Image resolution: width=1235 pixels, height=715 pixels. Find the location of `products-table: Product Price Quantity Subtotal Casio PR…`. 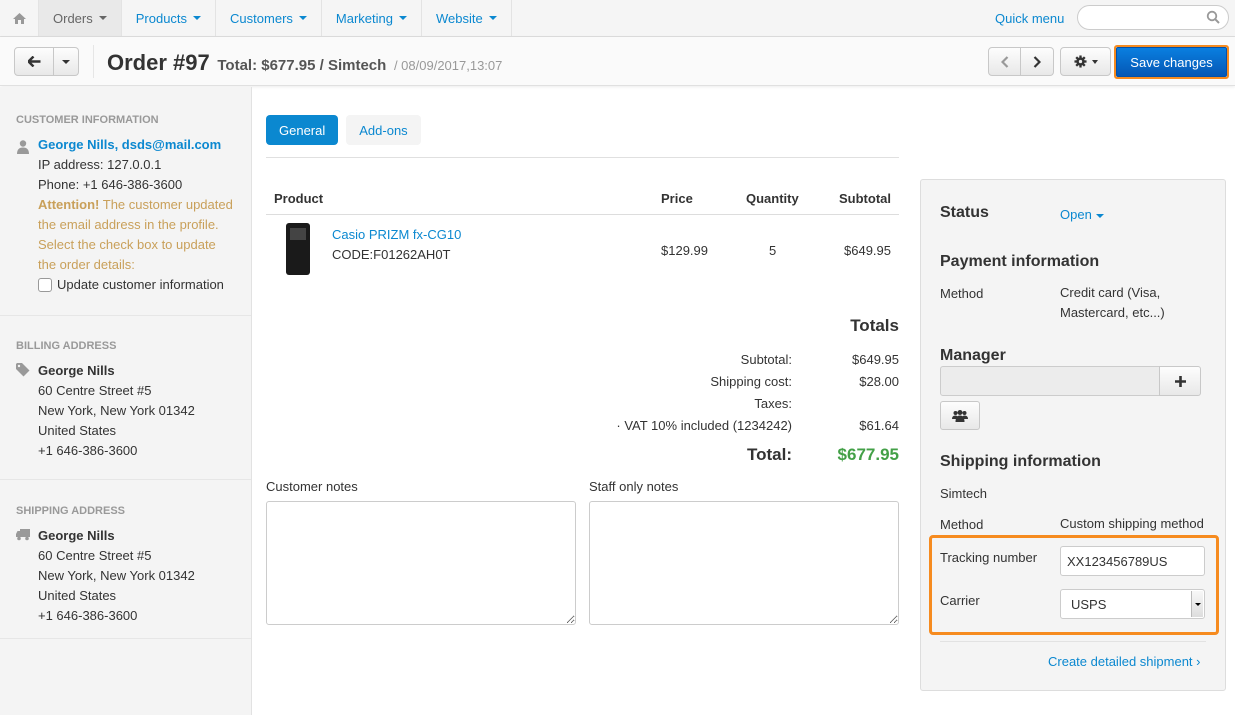

products-table: Product Price Quantity Subtotal Casio PR… is located at coordinates (582, 232).